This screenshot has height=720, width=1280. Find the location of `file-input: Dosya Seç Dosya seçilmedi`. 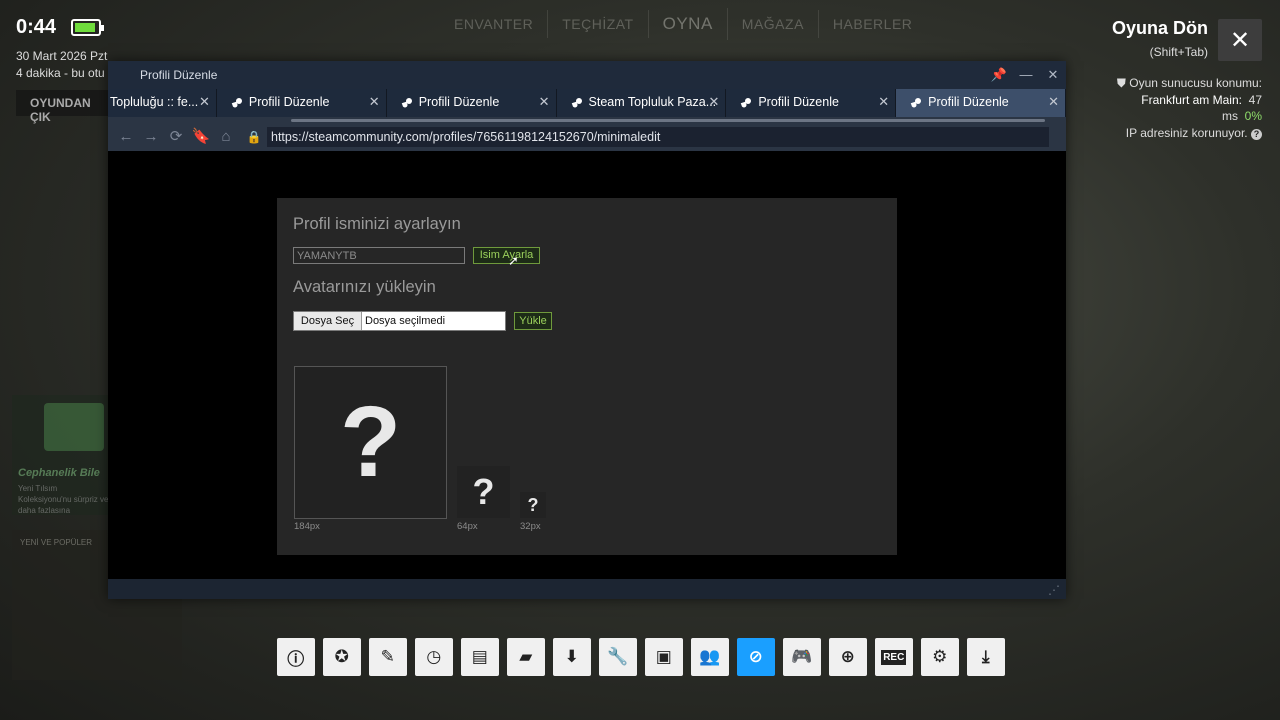

file-input: Dosya Seç Dosya seçilmedi is located at coordinates (399, 321).